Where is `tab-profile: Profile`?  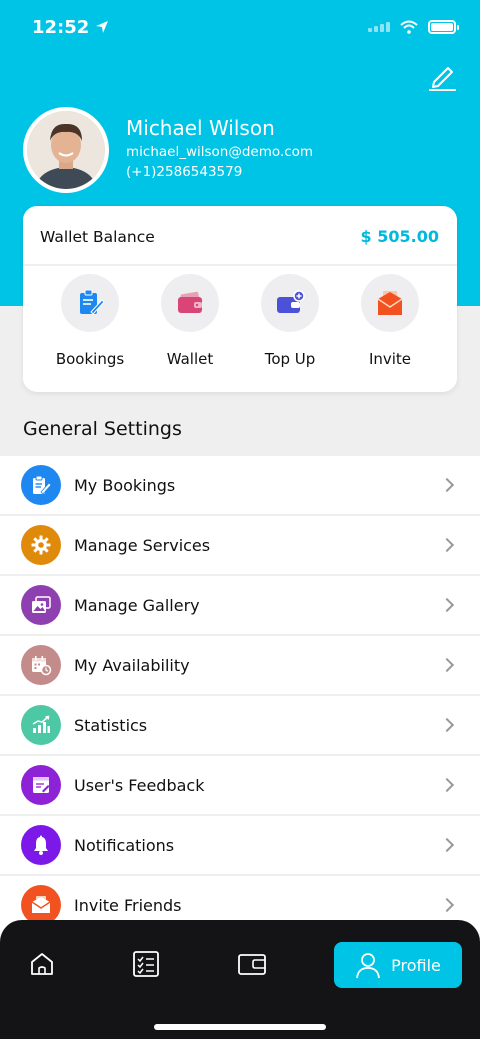
tab-profile: Profile is located at coordinates (398, 965).